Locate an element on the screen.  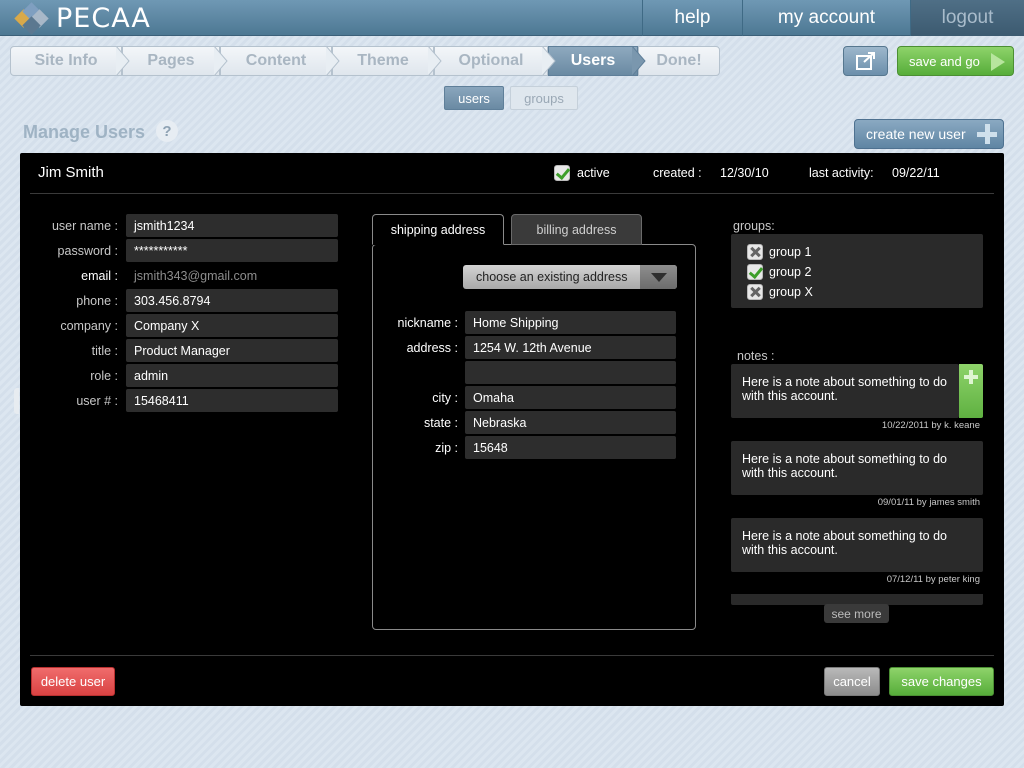
title-label: title : is located at coordinates (104, 351).